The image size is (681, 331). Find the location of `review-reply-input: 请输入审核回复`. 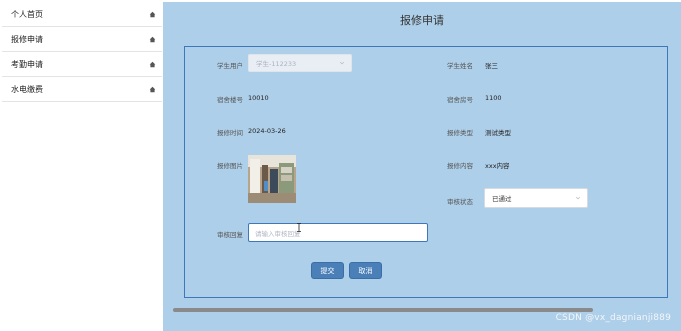

review-reply-input: 请输入审核回复 is located at coordinates (338, 232).